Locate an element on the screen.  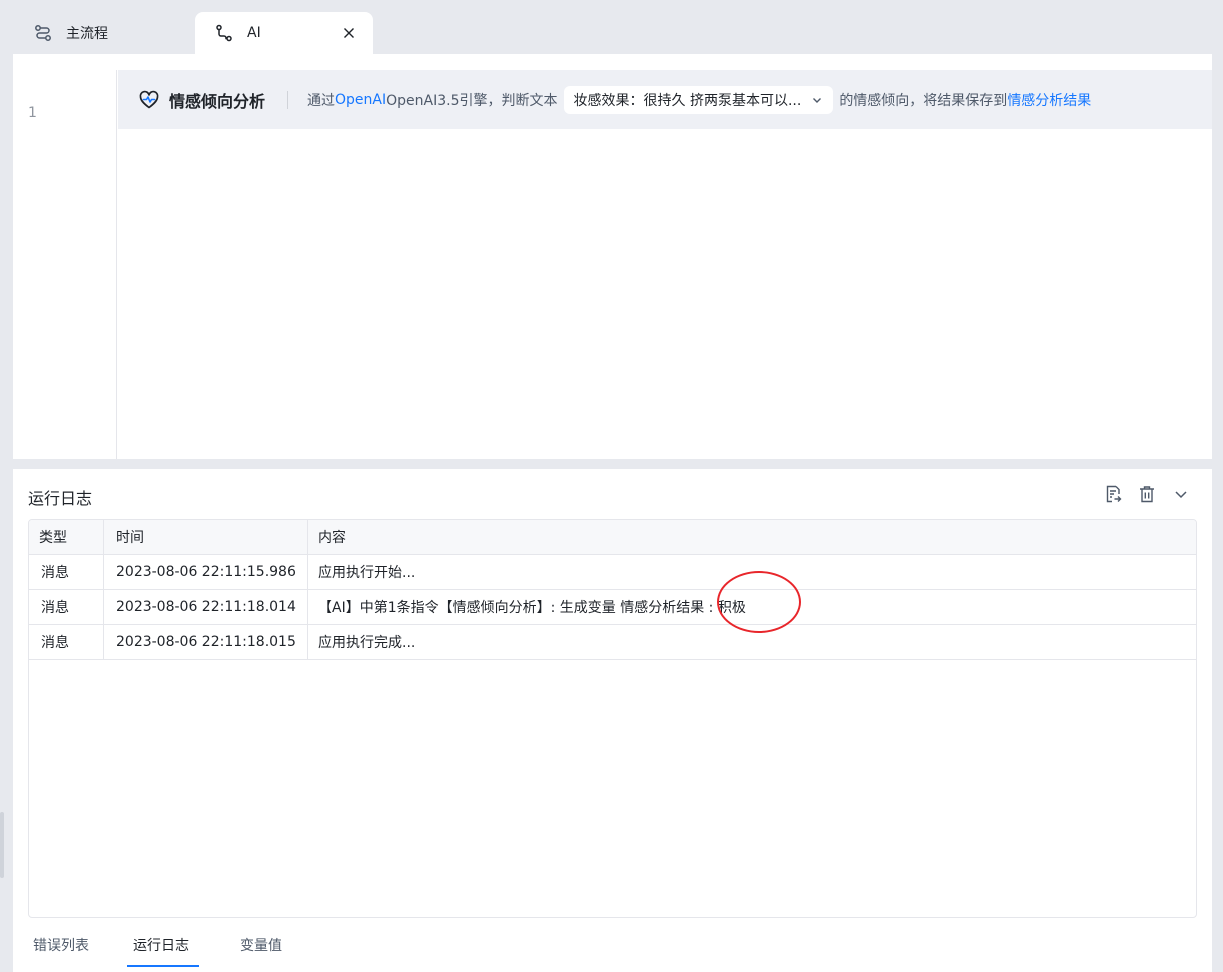
tab-variable-values: 变量值 is located at coordinates (261, 945).